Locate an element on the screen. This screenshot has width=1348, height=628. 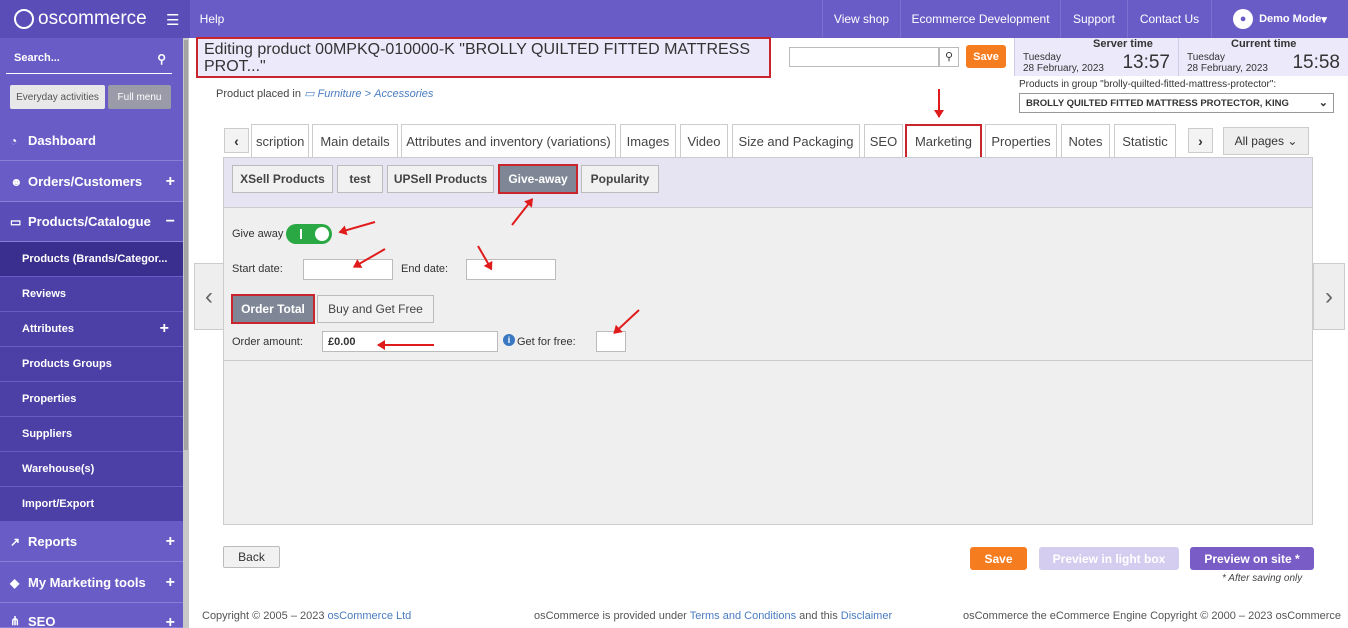
support-link: Support is located at coordinates (1093, 19).